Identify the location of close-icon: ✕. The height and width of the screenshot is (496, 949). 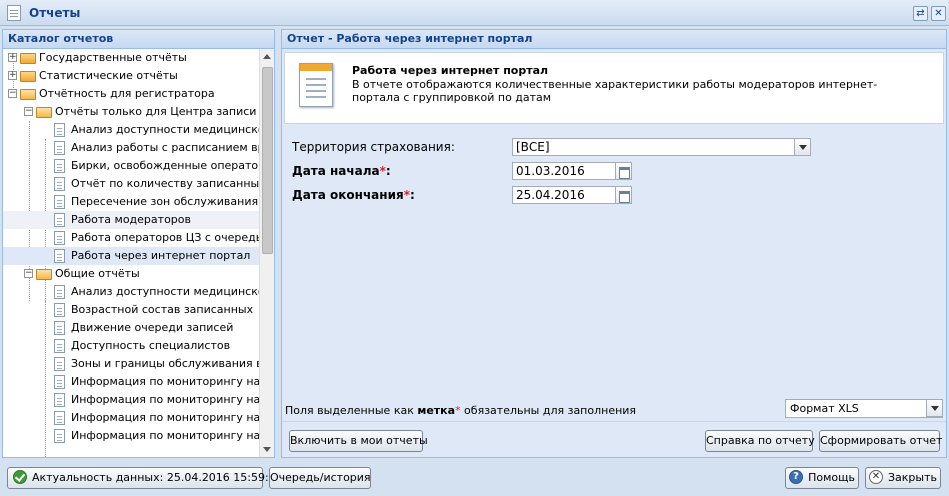
(876, 477).